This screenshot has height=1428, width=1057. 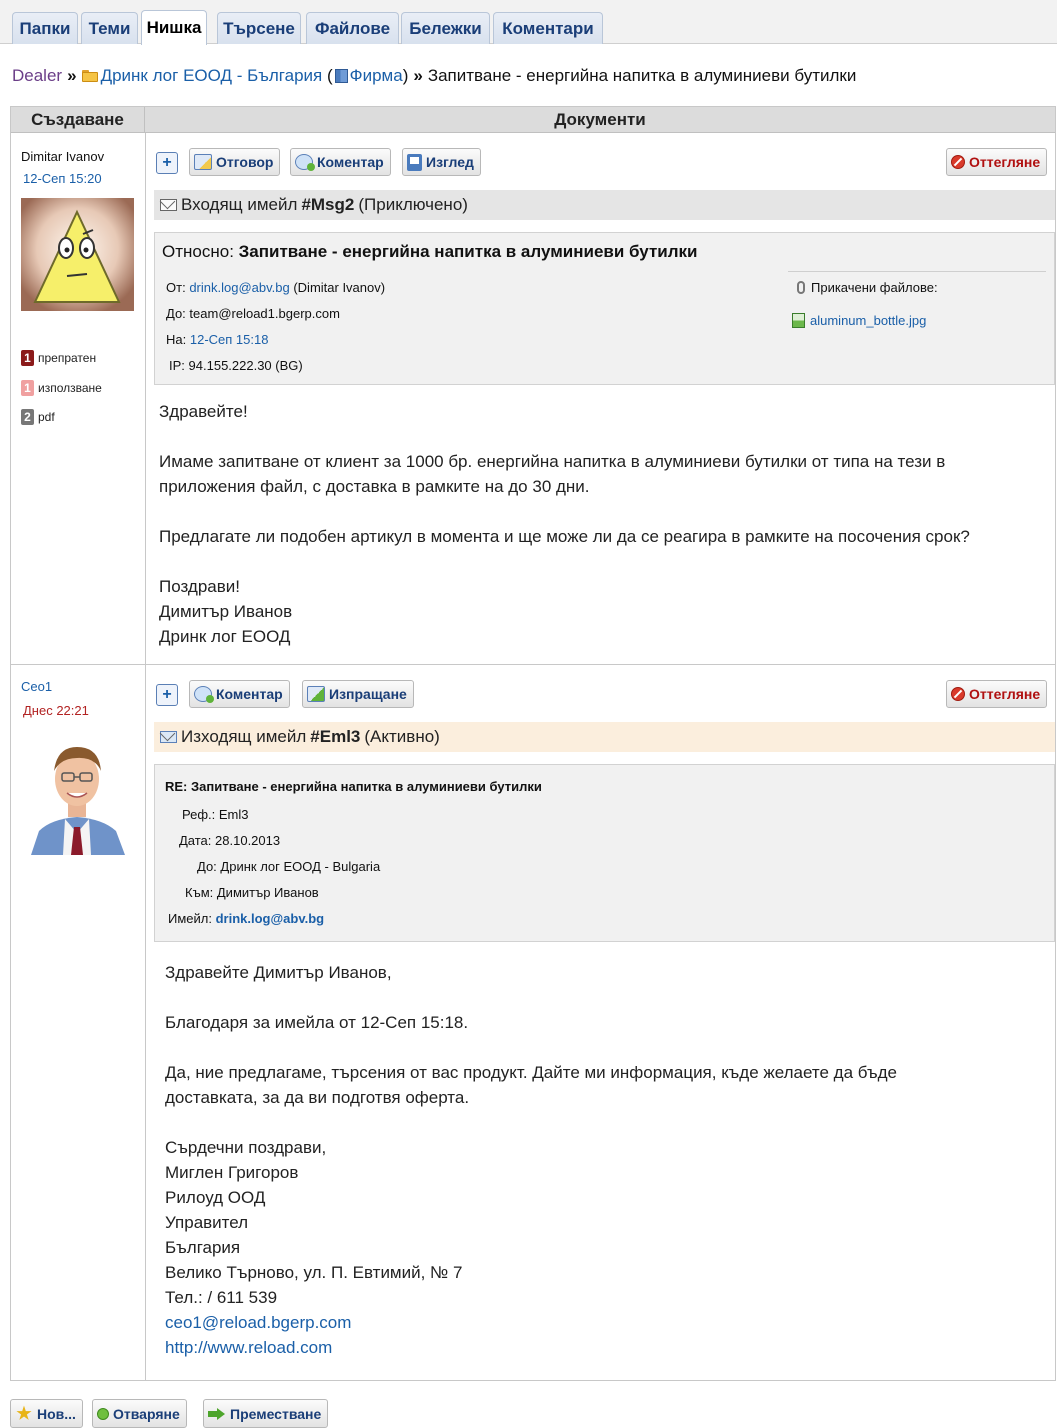 I want to click on post-meta: Ceo1 Днес 22:21, so click(x=78, y=1023).